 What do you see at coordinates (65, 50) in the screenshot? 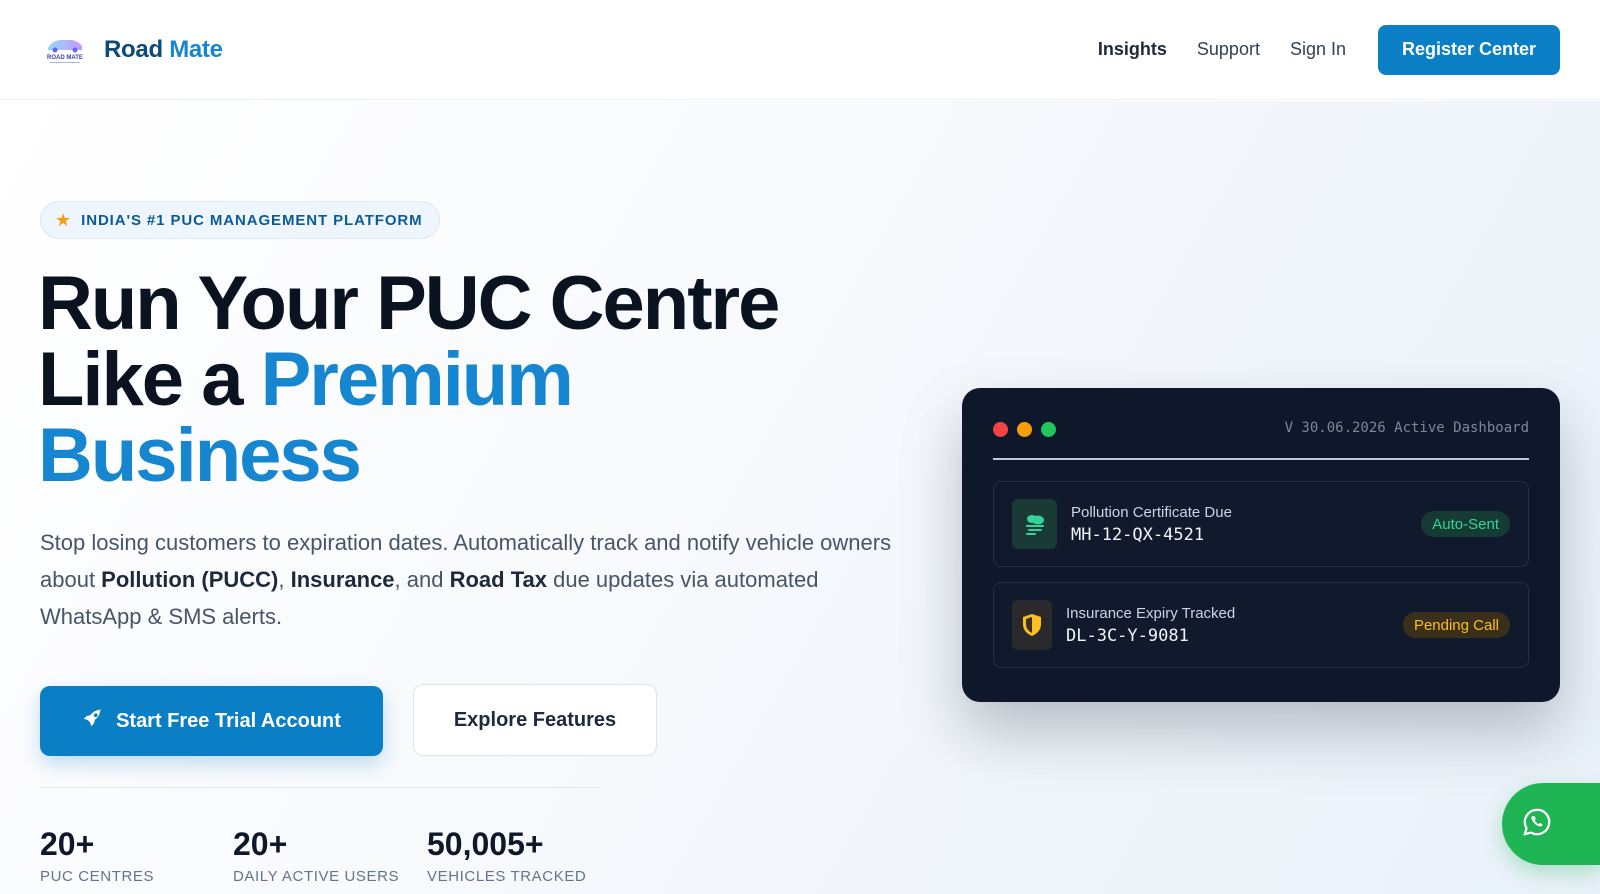
I see `road-mate-logo: ROAD MATE` at bounding box center [65, 50].